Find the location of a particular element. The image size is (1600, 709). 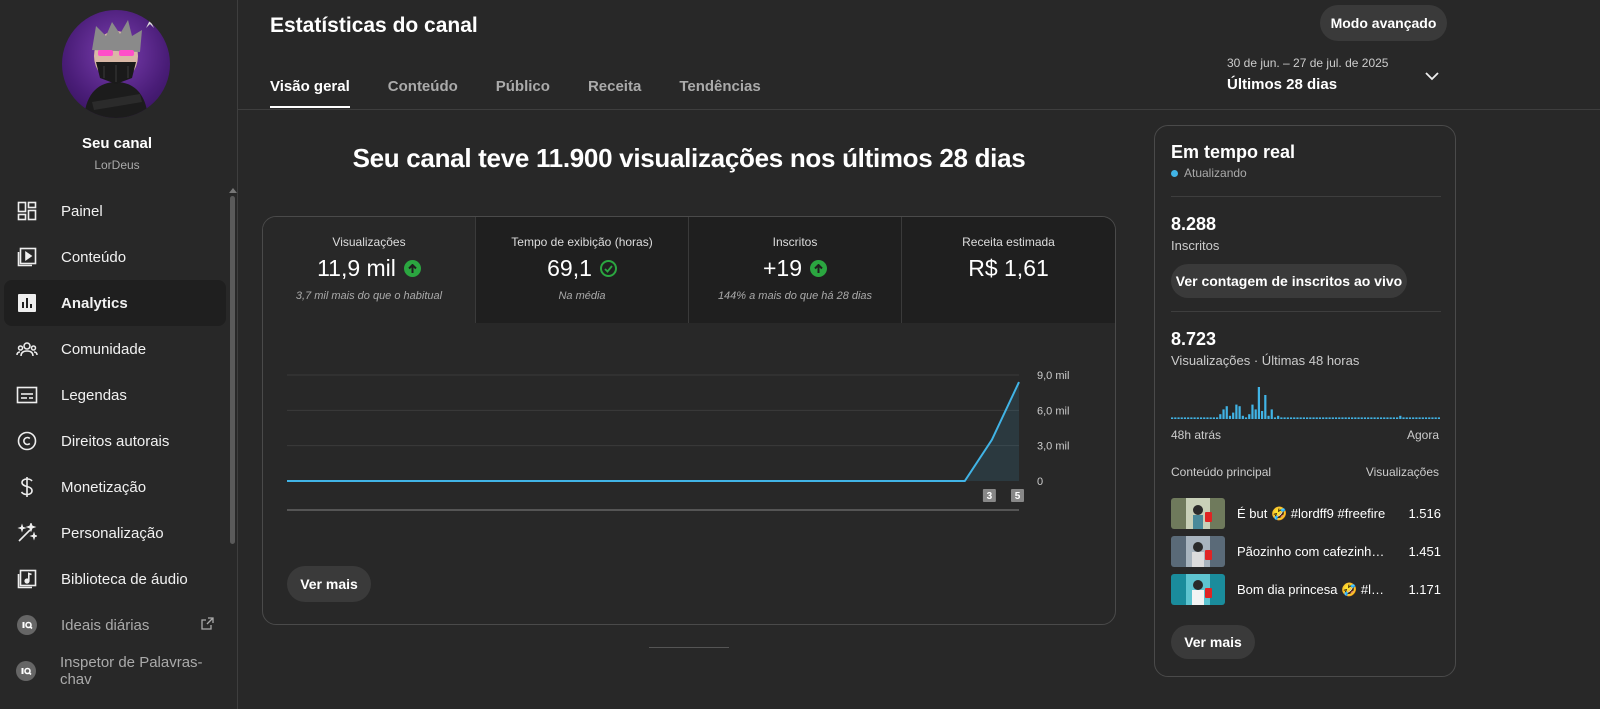

top-content-header: Conteúdo principal is located at coordinates (1221, 472).